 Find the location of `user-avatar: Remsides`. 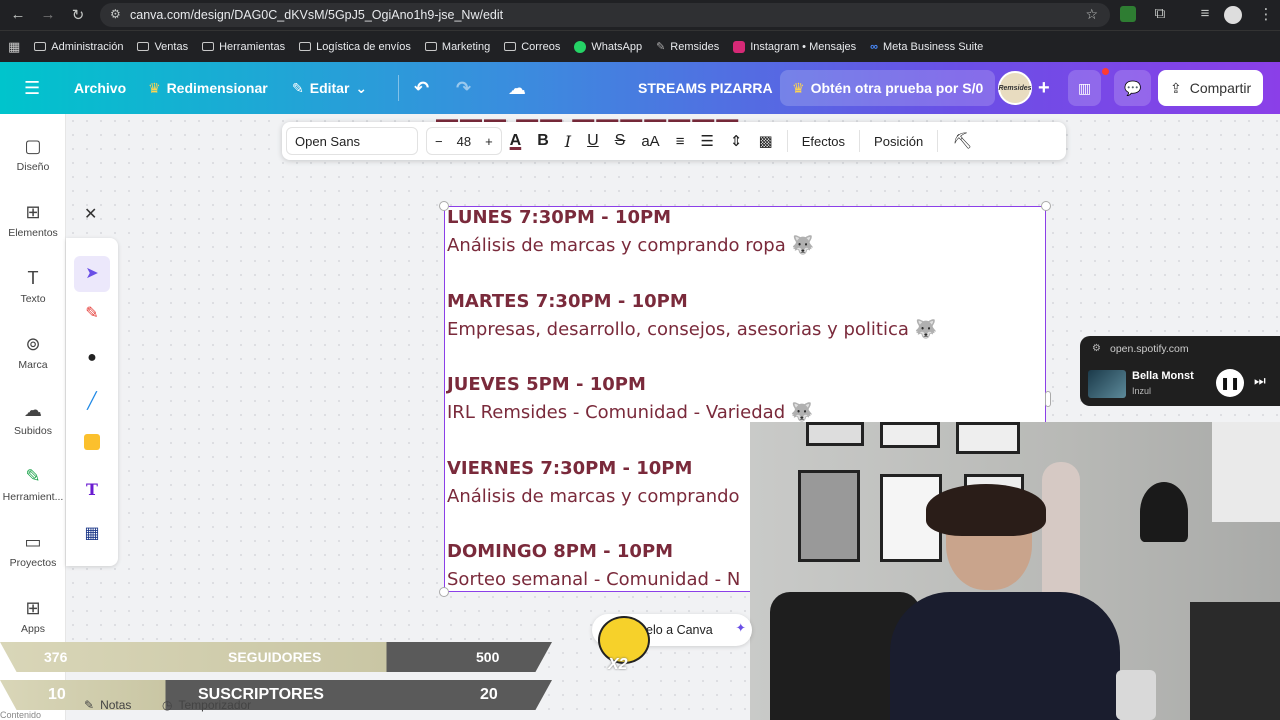

user-avatar: Remsides is located at coordinates (1015, 88).